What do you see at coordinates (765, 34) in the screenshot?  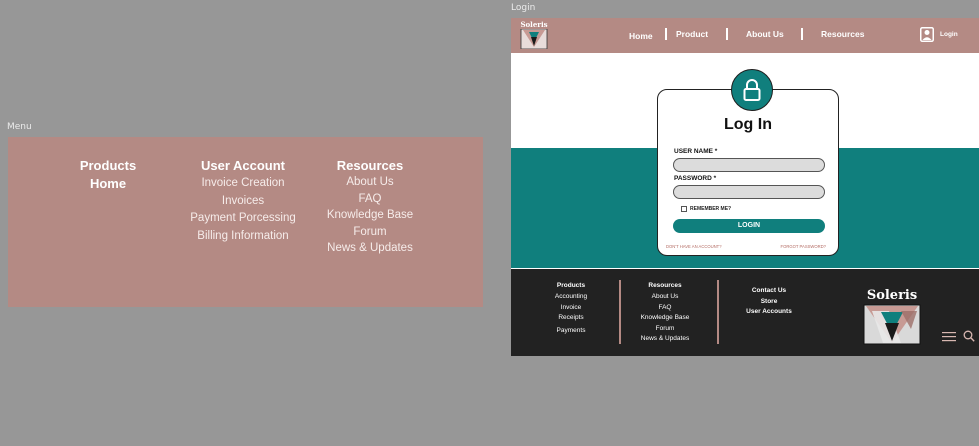 I see `nav-about-us: About Us` at bounding box center [765, 34].